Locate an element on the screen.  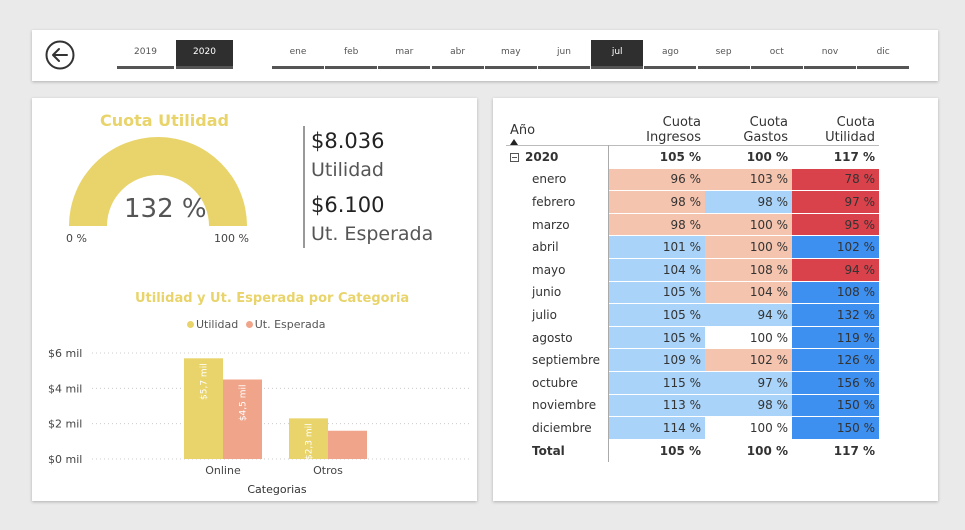
data-label: $2,3 mil is located at coordinates (310, 441).